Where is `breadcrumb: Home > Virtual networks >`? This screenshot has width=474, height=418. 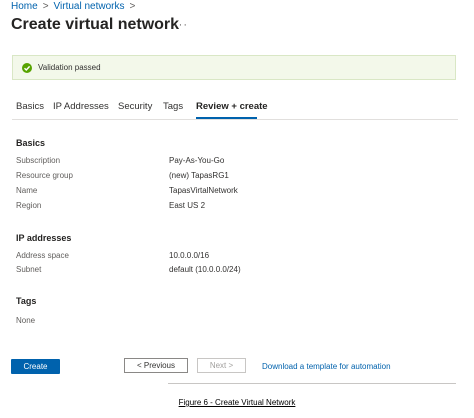 breadcrumb: Home > Virtual networks > is located at coordinates (75, 6).